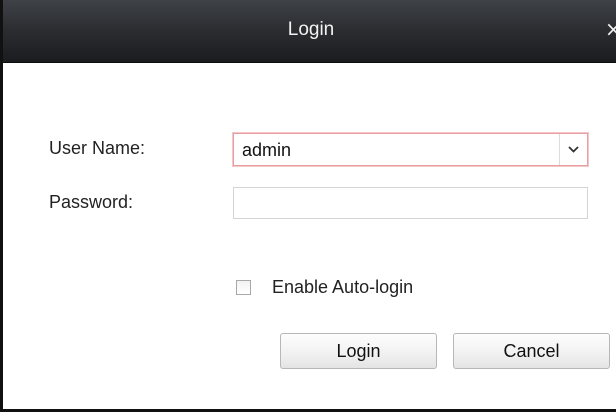 The height and width of the screenshot is (412, 616). Describe the element at coordinates (358, 351) in the screenshot. I see `login-button: Login` at that location.